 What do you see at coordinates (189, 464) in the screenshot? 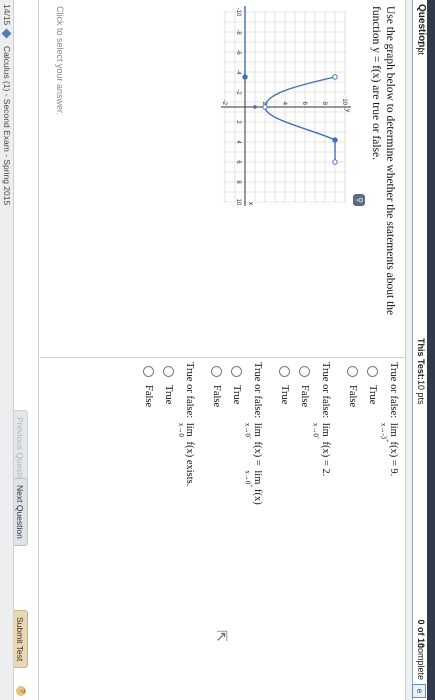
I see `statement-expr: f(x) exists.` at bounding box center [189, 464].